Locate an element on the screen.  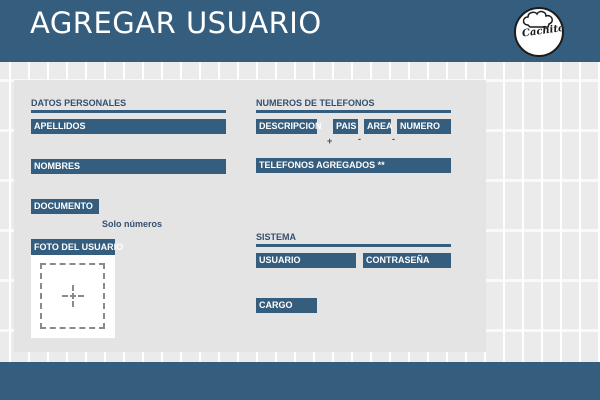
area-field: AREA is located at coordinates (378, 126).